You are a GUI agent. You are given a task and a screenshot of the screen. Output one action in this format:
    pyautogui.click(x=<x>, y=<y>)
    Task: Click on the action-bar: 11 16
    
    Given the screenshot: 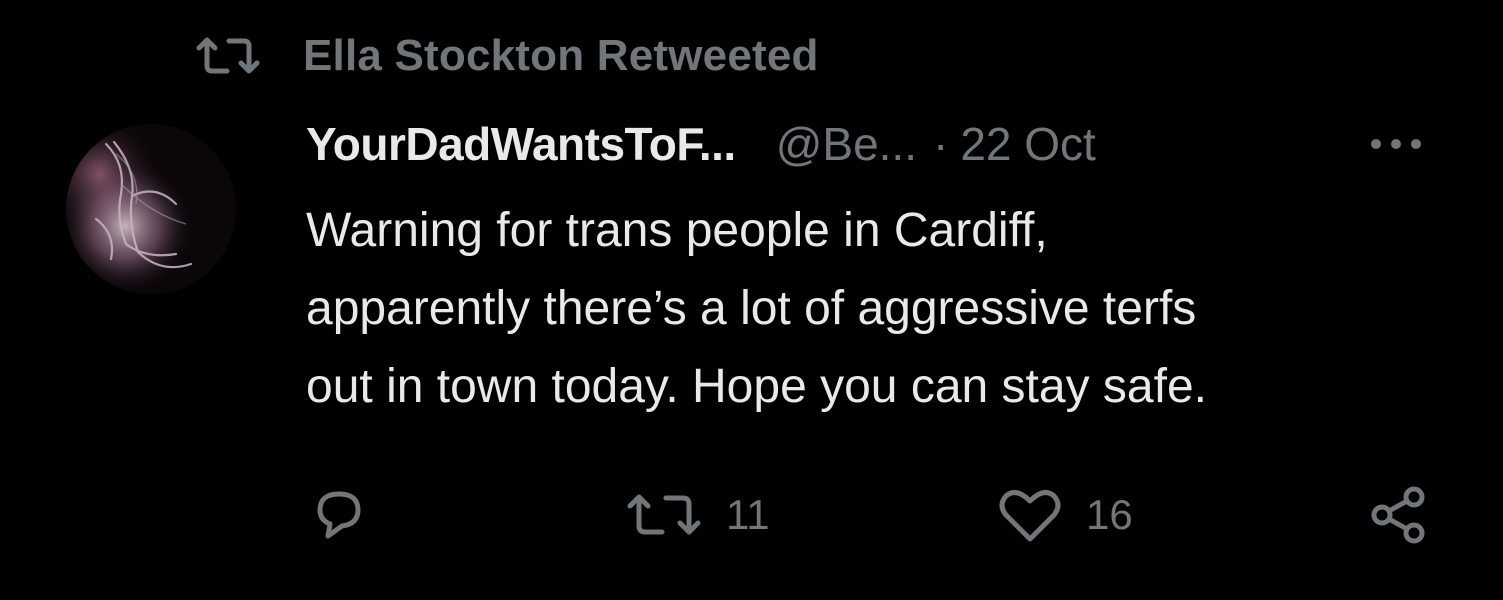 What is the action you would take?
    pyautogui.click(x=876, y=515)
    